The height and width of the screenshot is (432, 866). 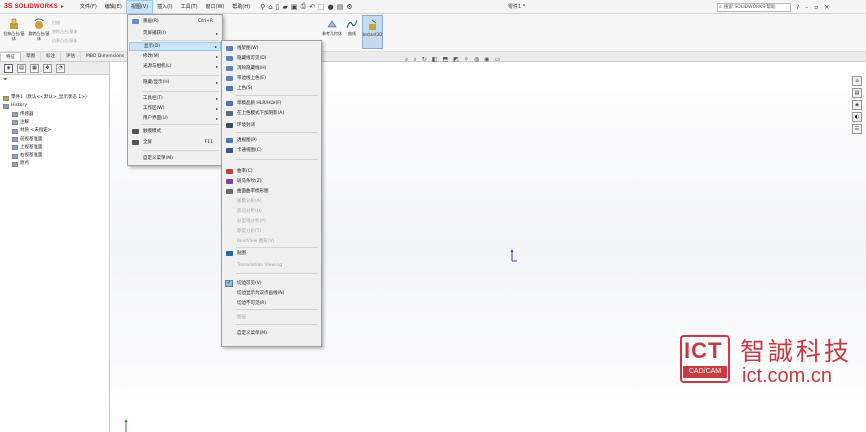 What do you see at coordinates (331, 7) in the screenshot?
I see `rebuild-icon: ●` at bounding box center [331, 7].